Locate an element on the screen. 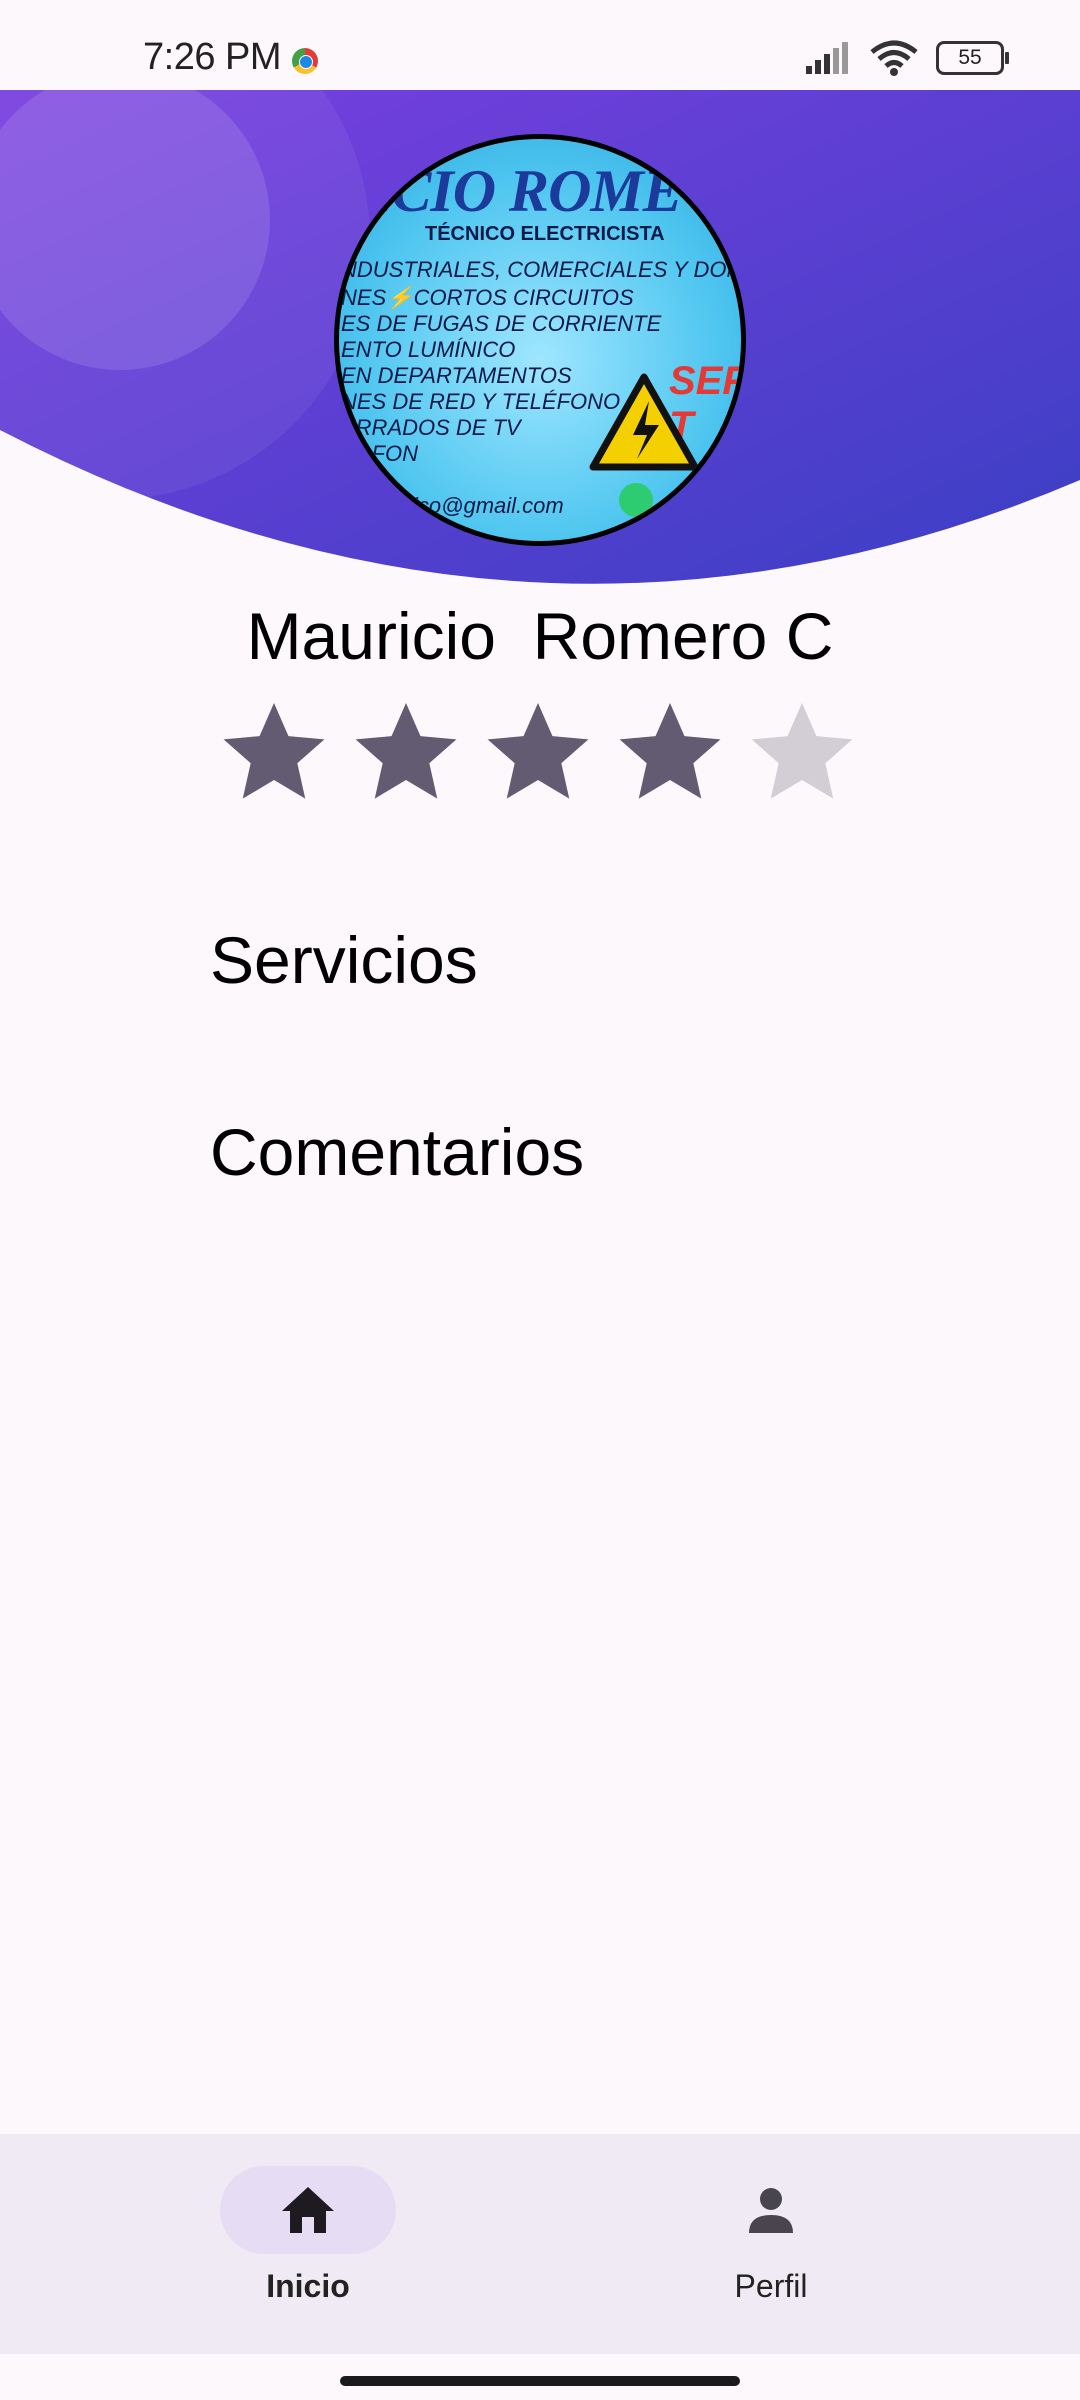  chrome-notification-icon is located at coordinates (305, 61).